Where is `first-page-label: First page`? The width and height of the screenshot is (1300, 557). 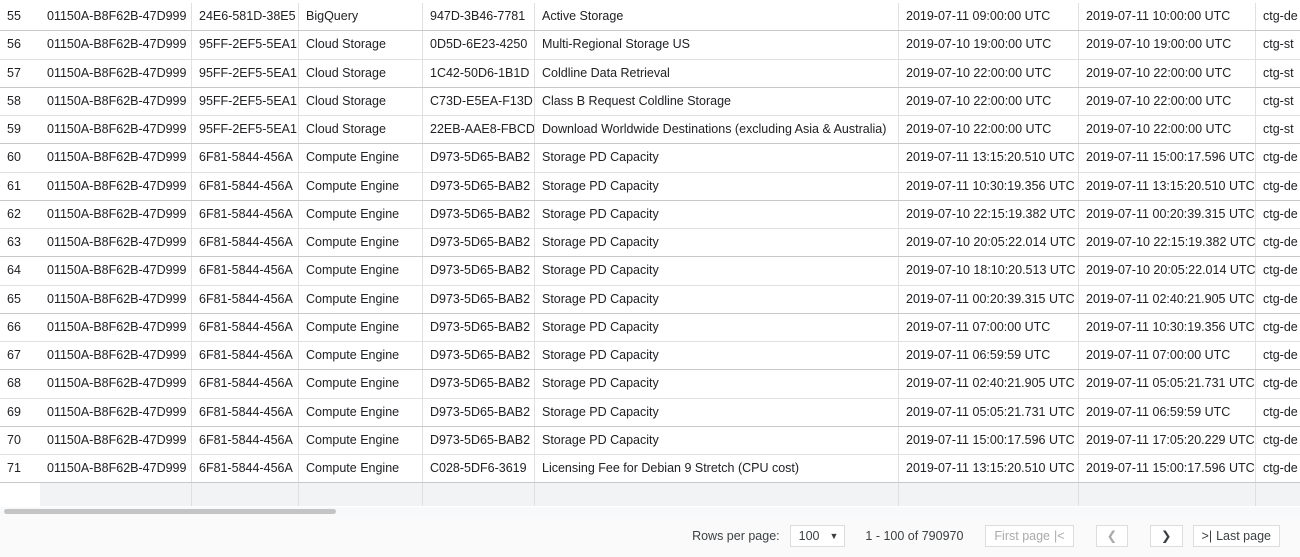 first-page-label: First page is located at coordinates (1022, 536).